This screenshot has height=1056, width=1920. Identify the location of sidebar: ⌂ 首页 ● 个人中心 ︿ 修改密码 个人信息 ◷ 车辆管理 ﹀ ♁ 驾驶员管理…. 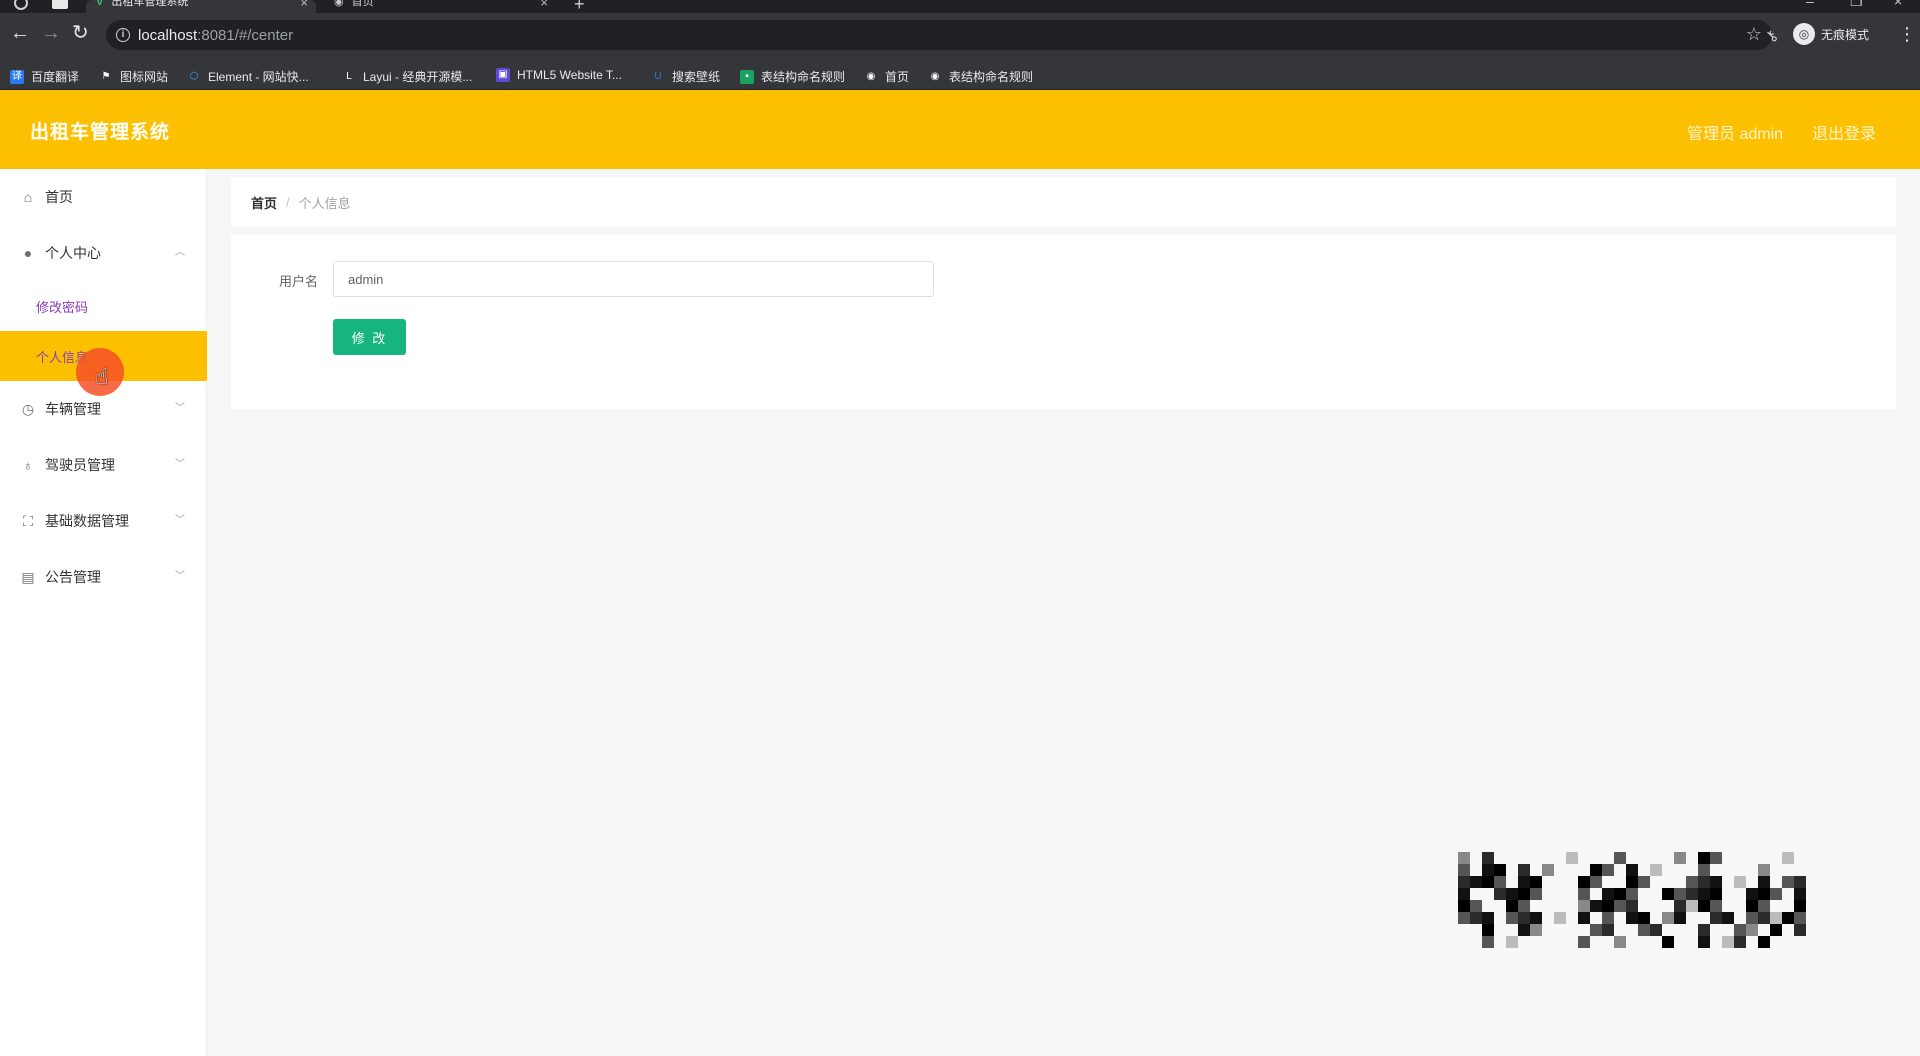
(103, 612).